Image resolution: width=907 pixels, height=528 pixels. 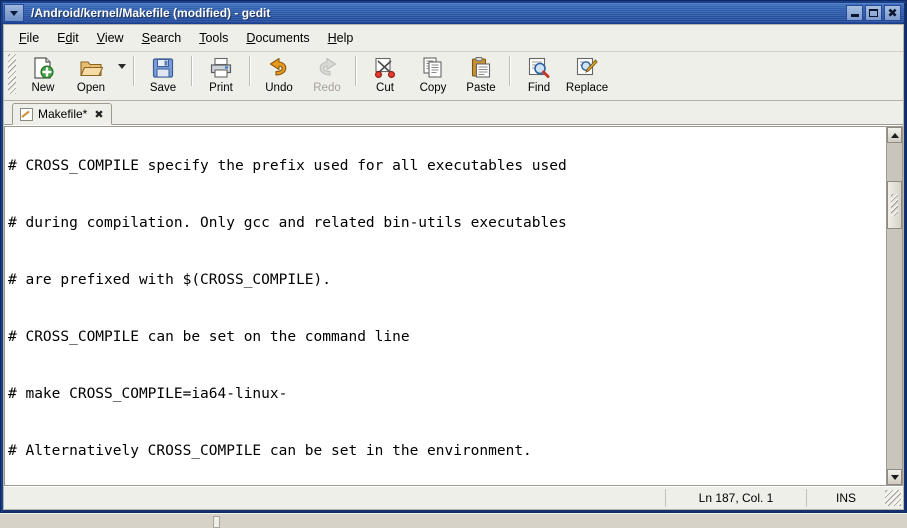 What do you see at coordinates (854, 13) in the screenshot?
I see `minimize-button` at bounding box center [854, 13].